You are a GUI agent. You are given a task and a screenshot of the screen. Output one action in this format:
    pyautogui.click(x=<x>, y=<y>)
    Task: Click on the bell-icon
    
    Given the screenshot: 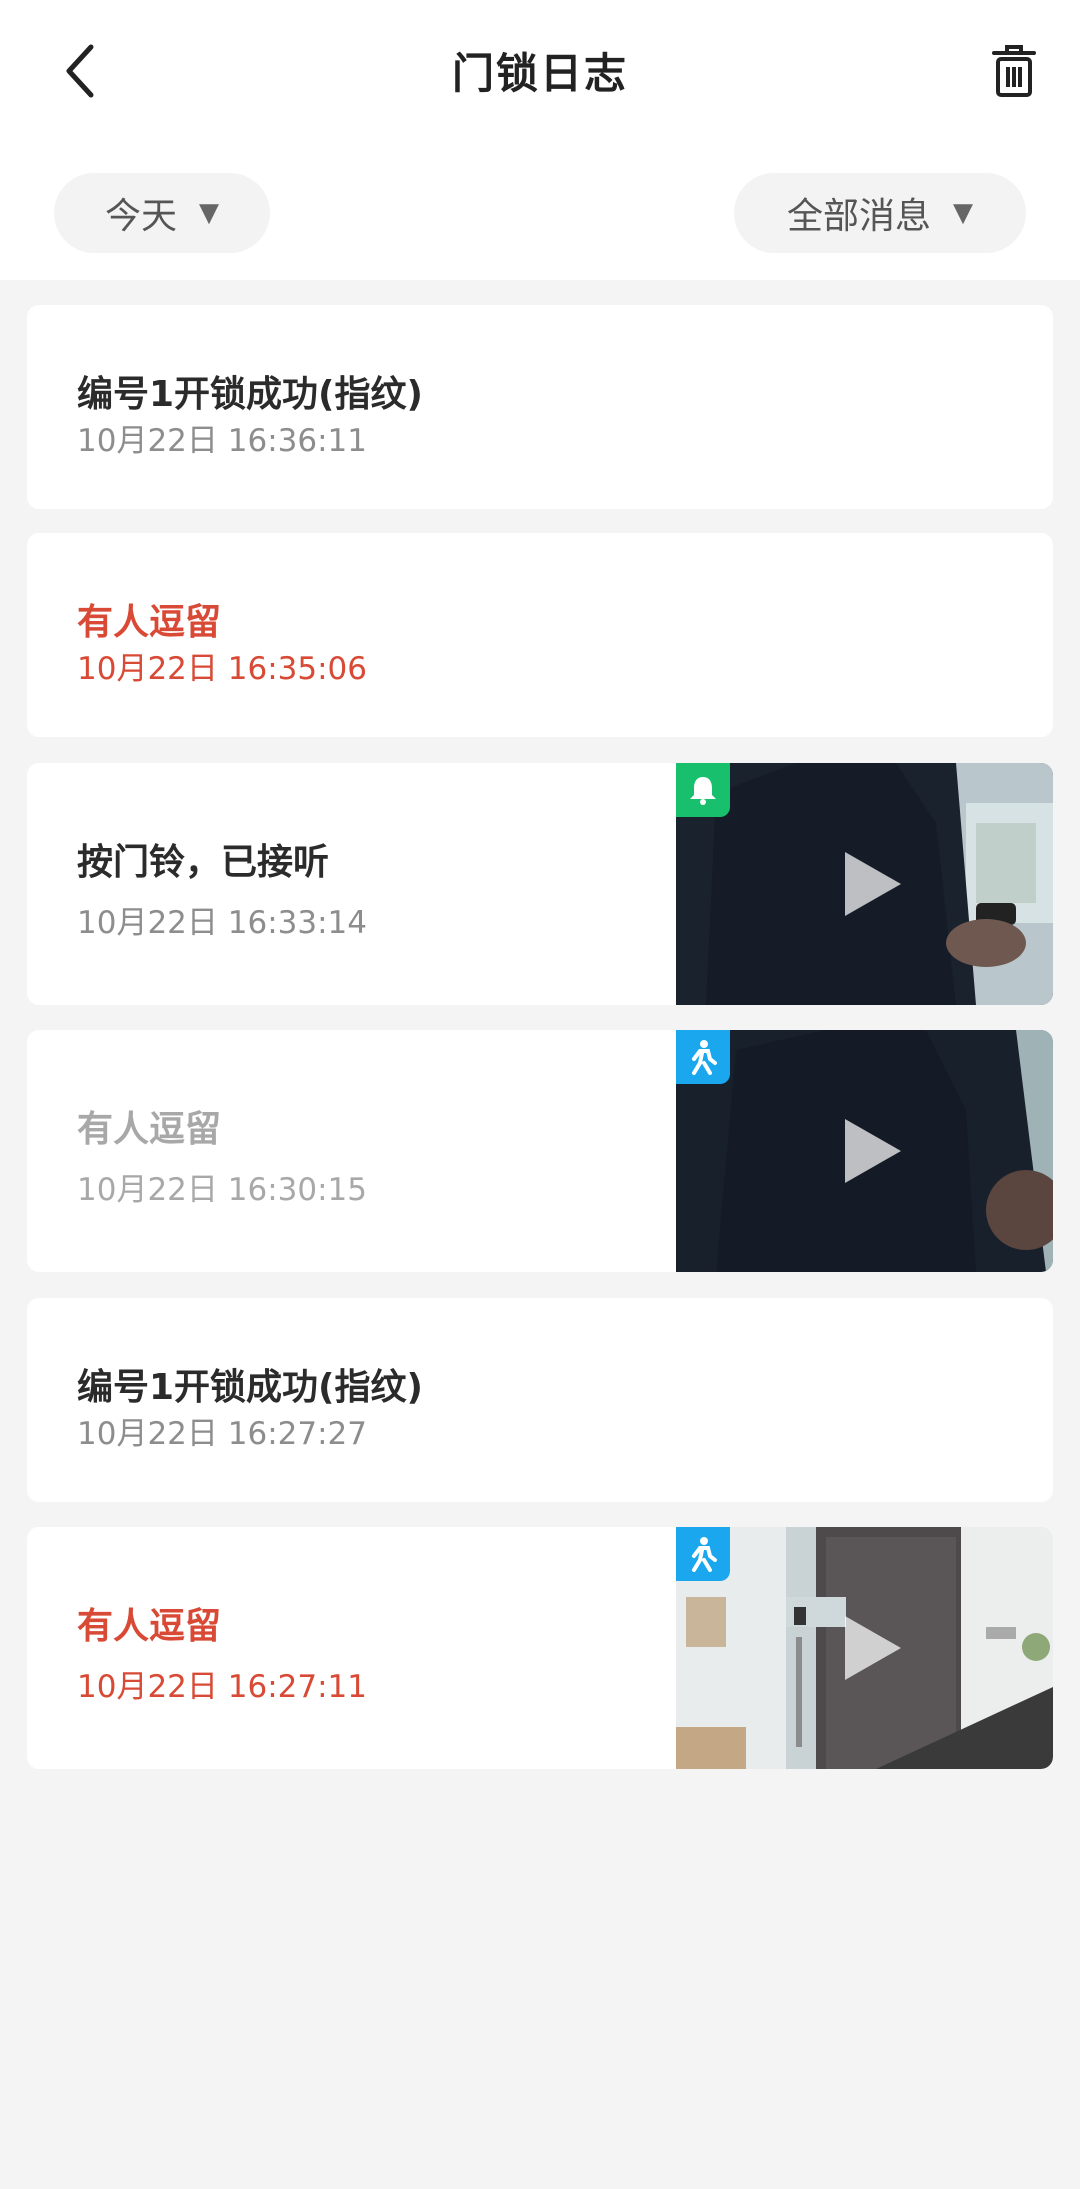 What is the action you would take?
    pyautogui.click(x=703, y=791)
    